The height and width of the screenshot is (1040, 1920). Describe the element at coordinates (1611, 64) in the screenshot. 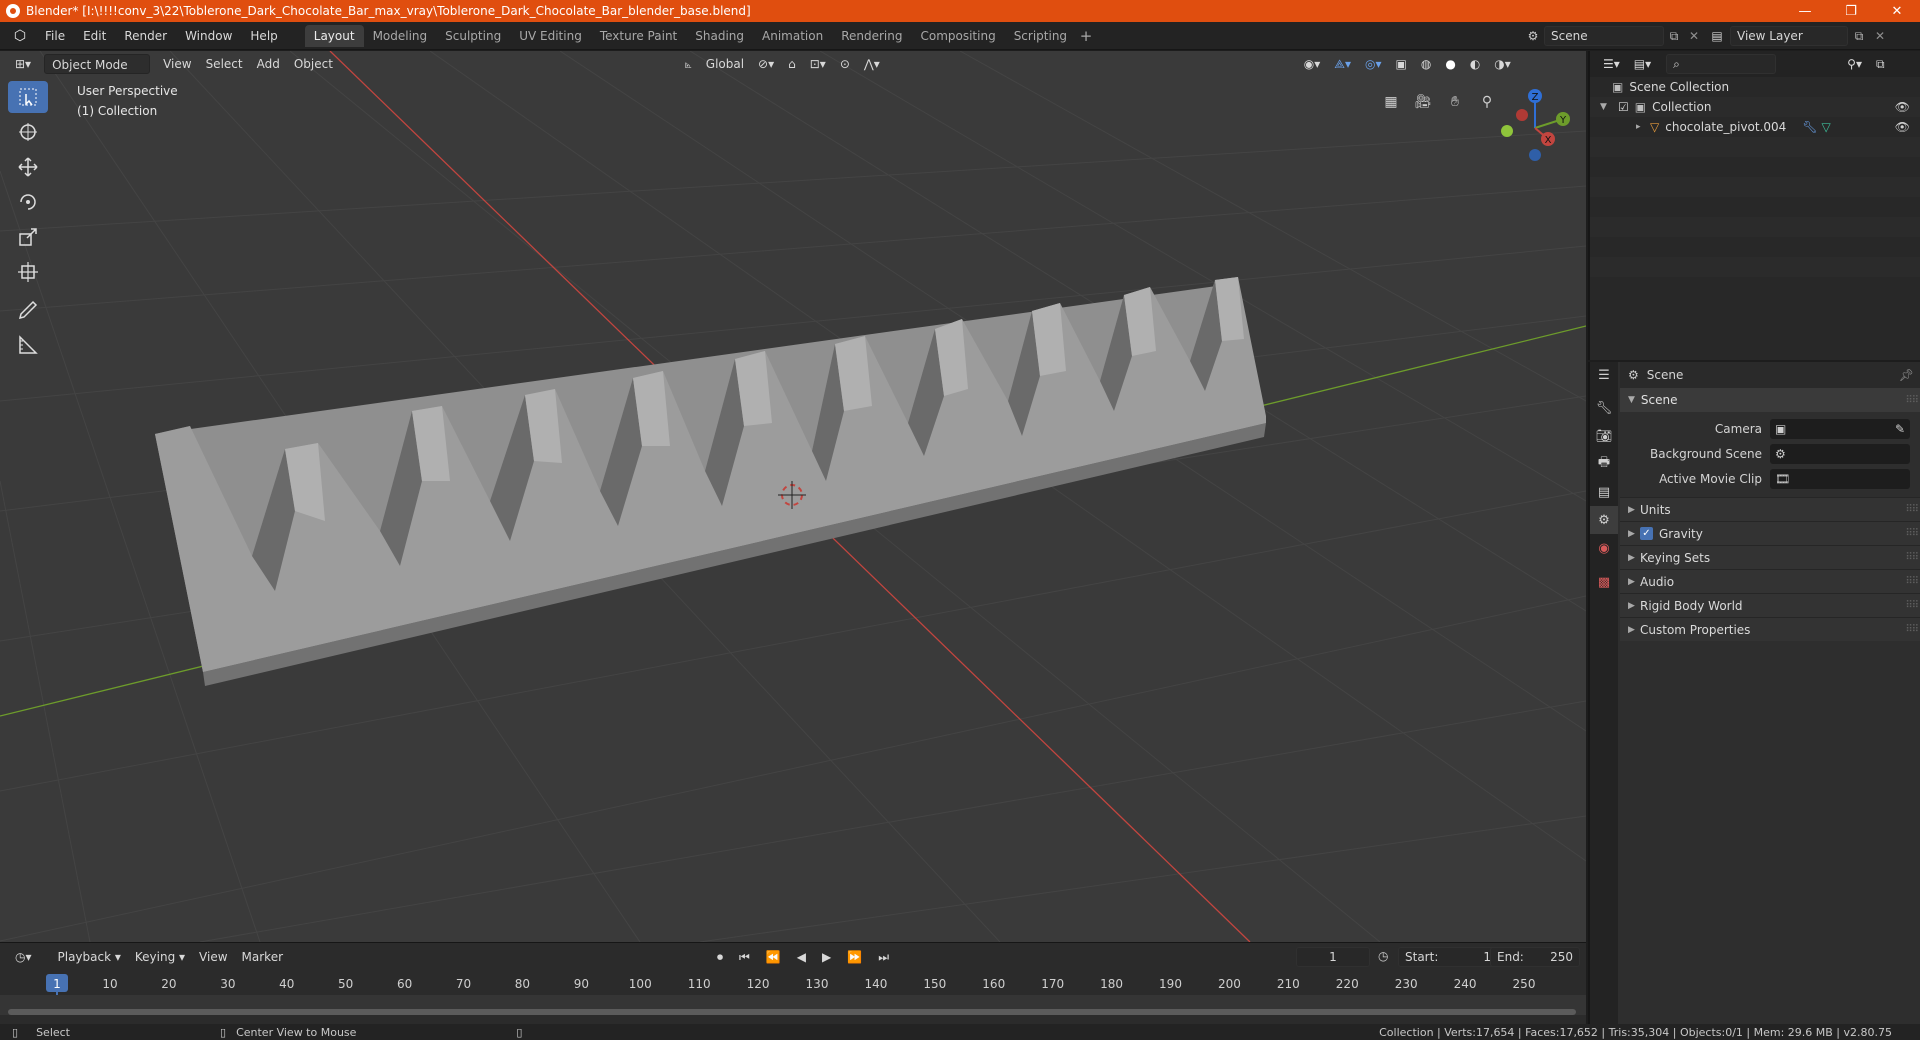

I see `outliner-editor-type-icon: ☰▾` at that location.